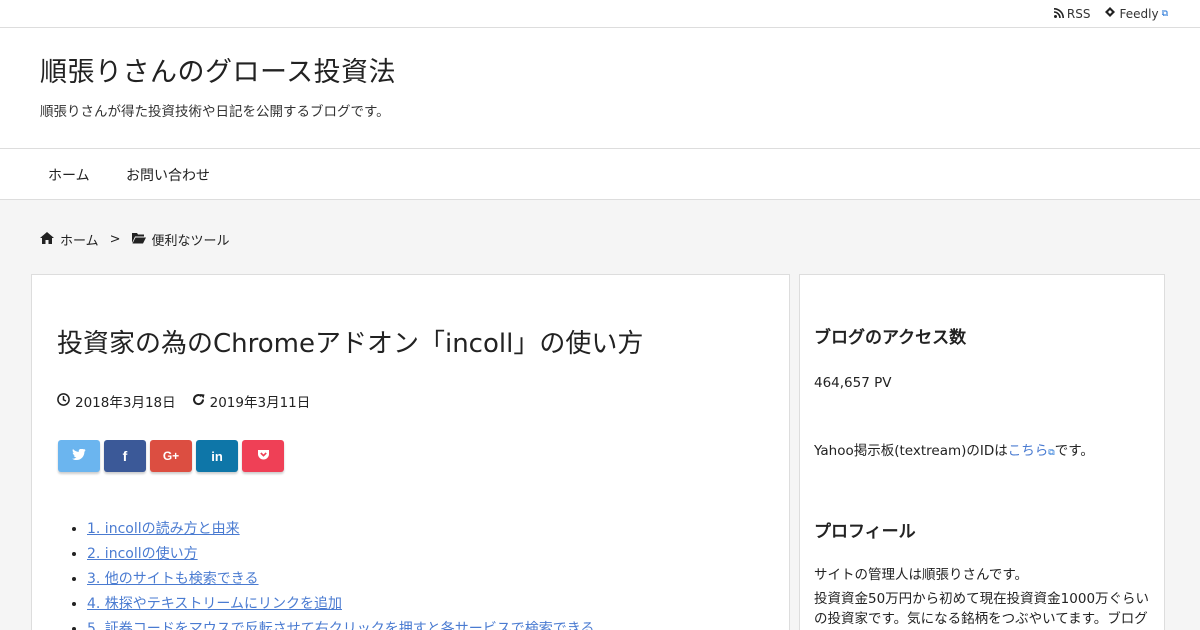  What do you see at coordinates (79, 239) in the screenshot?
I see `breadcrumb-home: ホーム` at bounding box center [79, 239].